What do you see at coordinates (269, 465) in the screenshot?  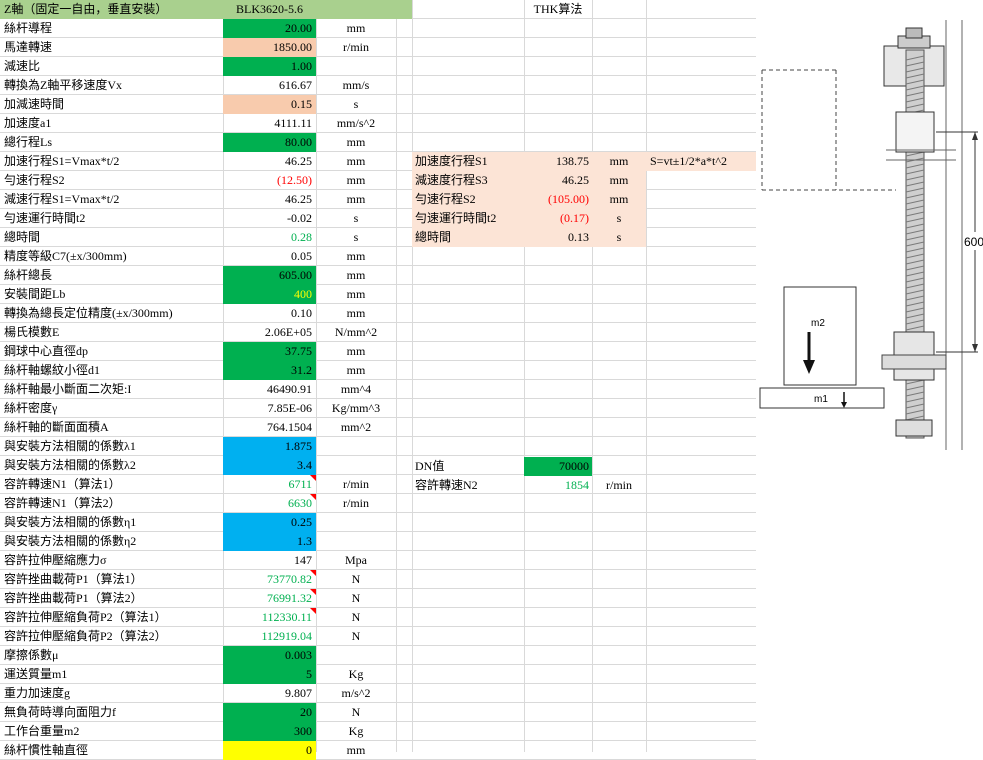 I see `row-24-value: 3.4` at bounding box center [269, 465].